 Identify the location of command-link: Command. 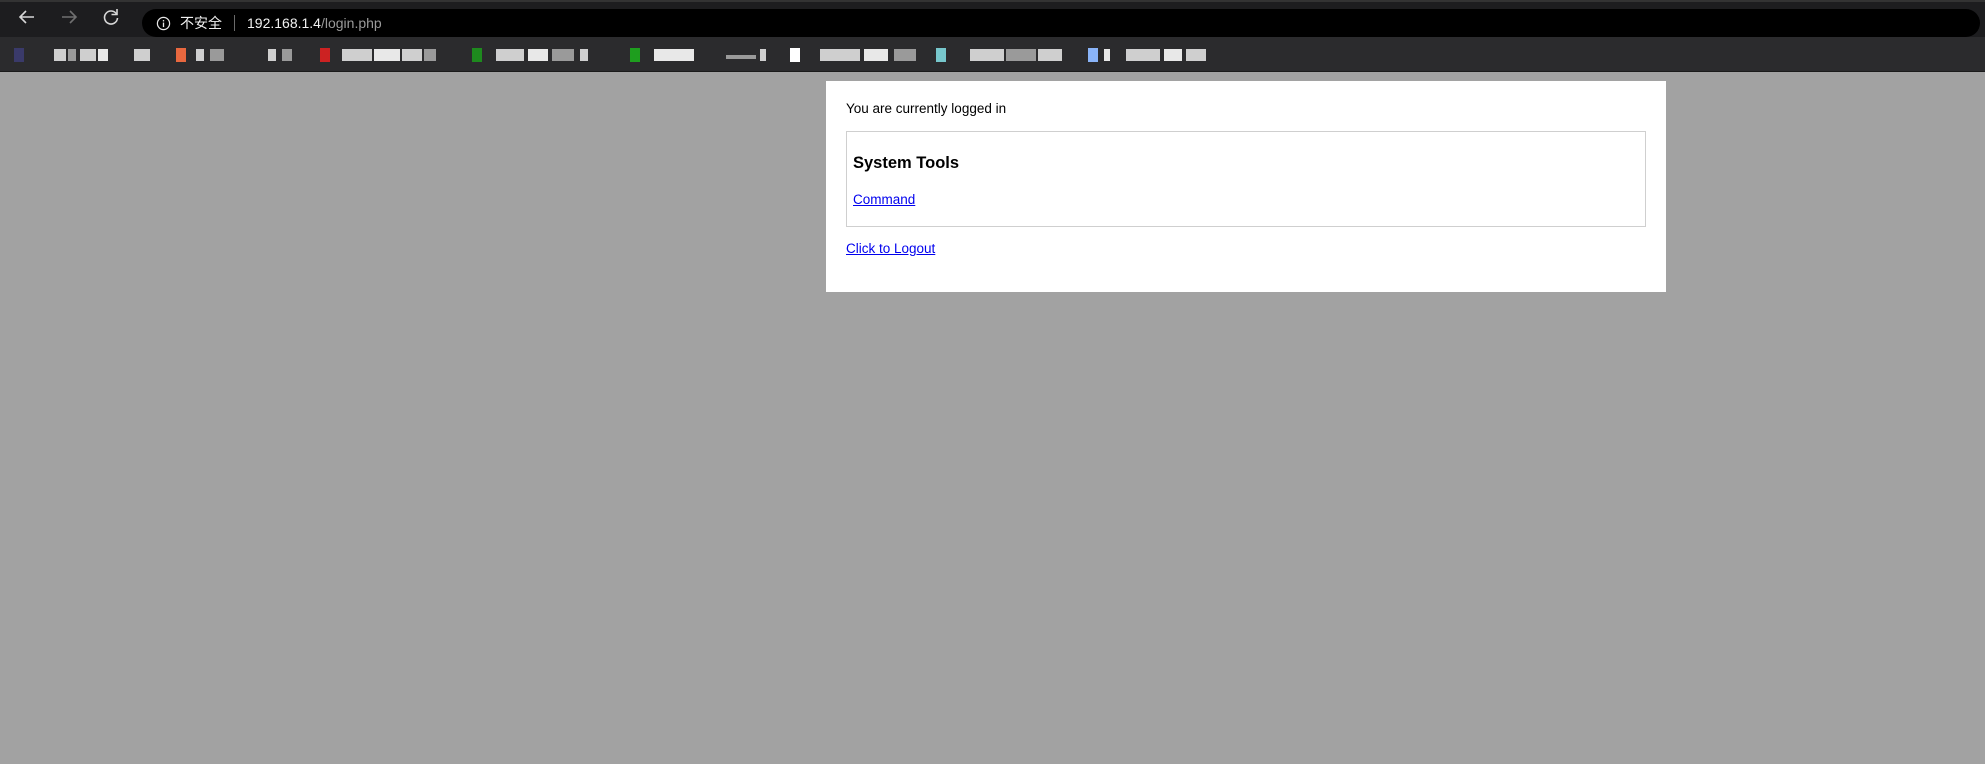
(884, 199).